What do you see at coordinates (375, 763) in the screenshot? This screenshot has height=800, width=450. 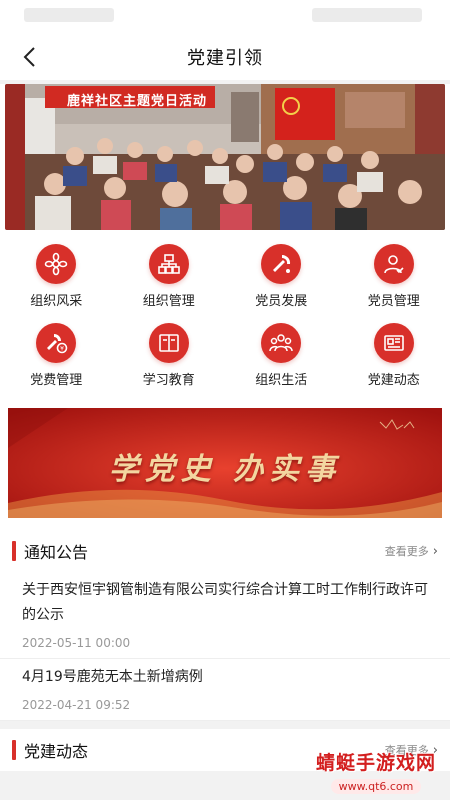 I see `watermark-text: 蜻蜓手游戏网` at bounding box center [375, 763].